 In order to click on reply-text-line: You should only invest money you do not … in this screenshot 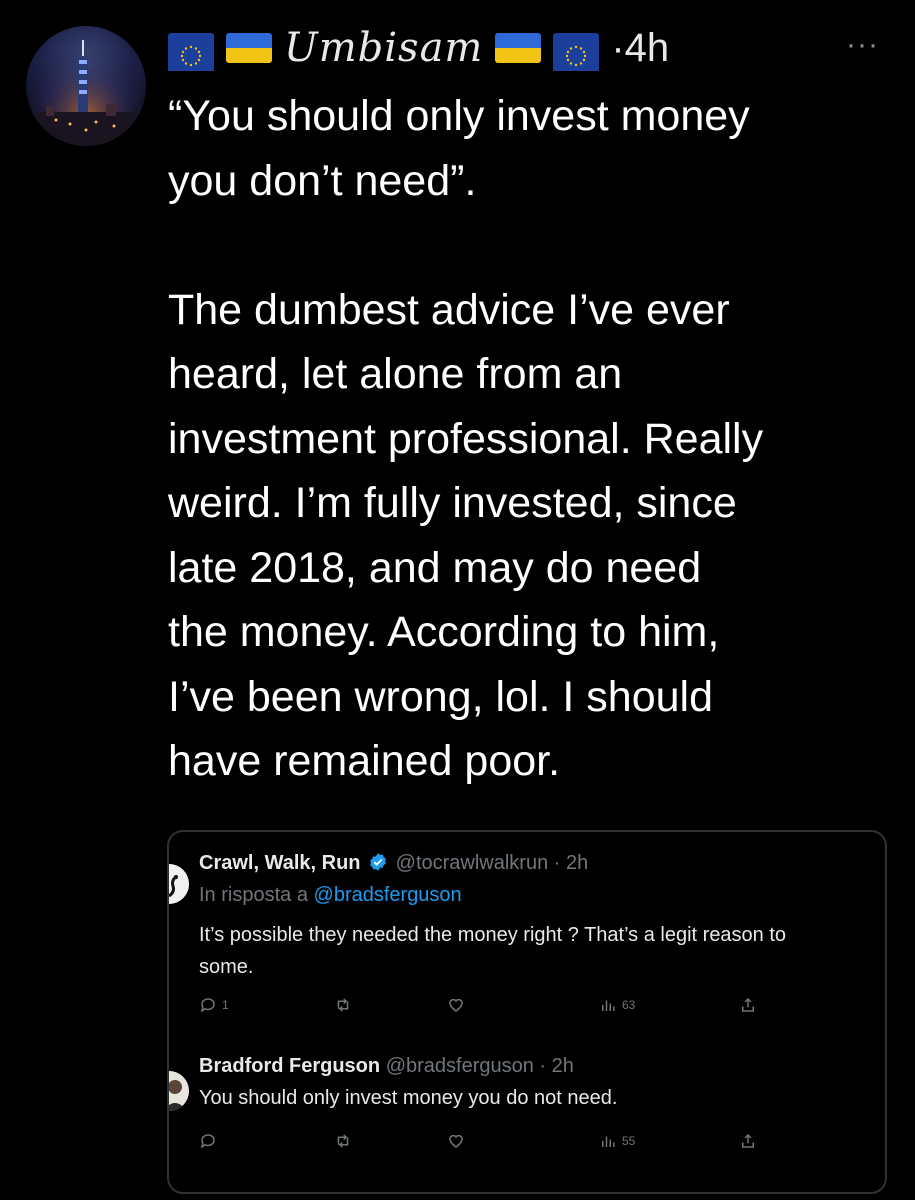, I will do `click(408, 1098)`.